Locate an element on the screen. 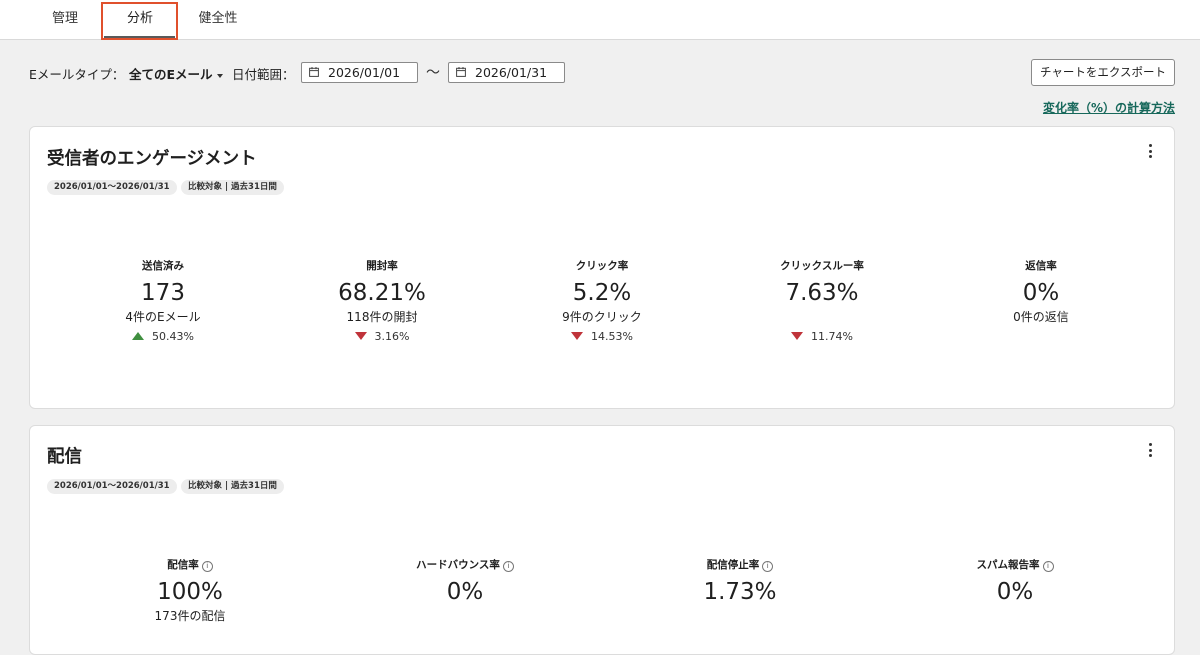 The height and width of the screenshot is (655, 1200). metric-label: スパム報告率 i is located at coordinates (1015, 565).